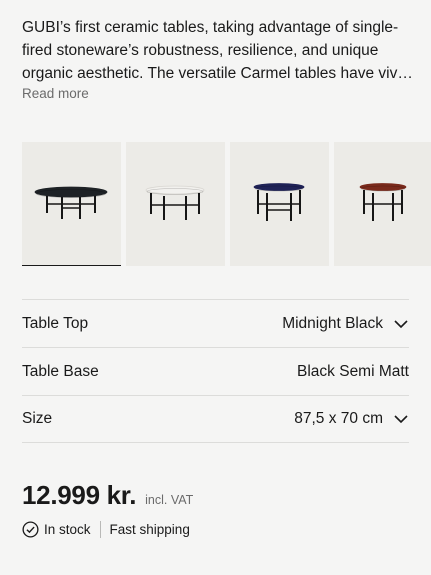 This screenshot has width=431, height=575. I want to click on price: 12.999 kr., so click(79, 495).